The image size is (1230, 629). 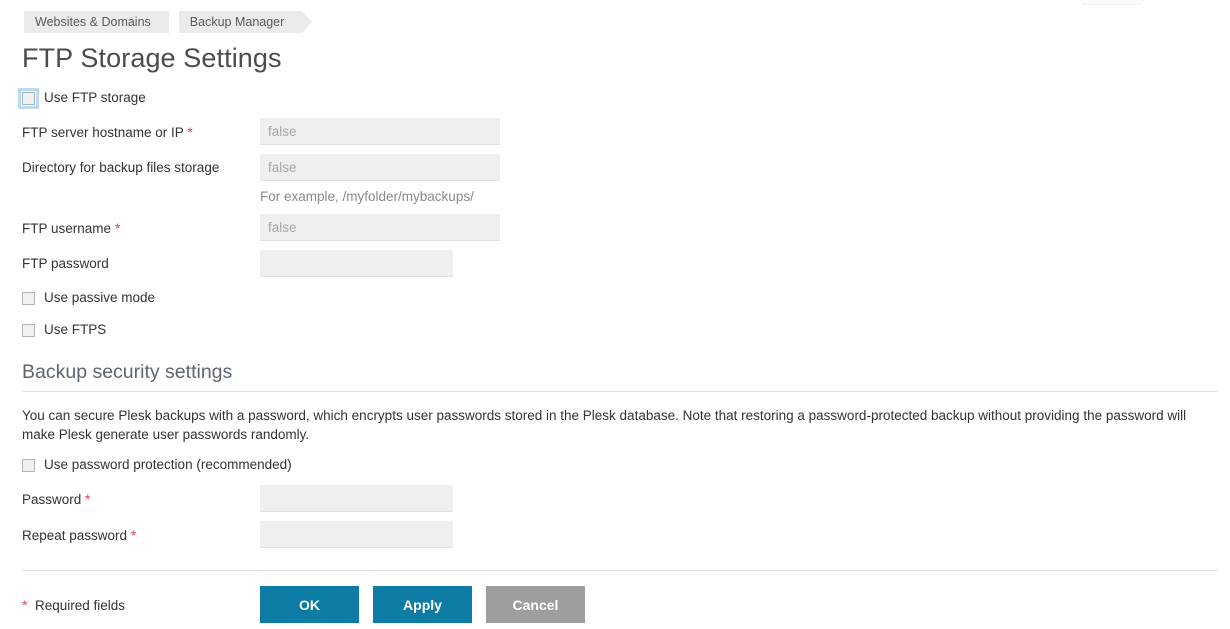 I want to click on ftp-password-field-col, so click(x=733, y=263).